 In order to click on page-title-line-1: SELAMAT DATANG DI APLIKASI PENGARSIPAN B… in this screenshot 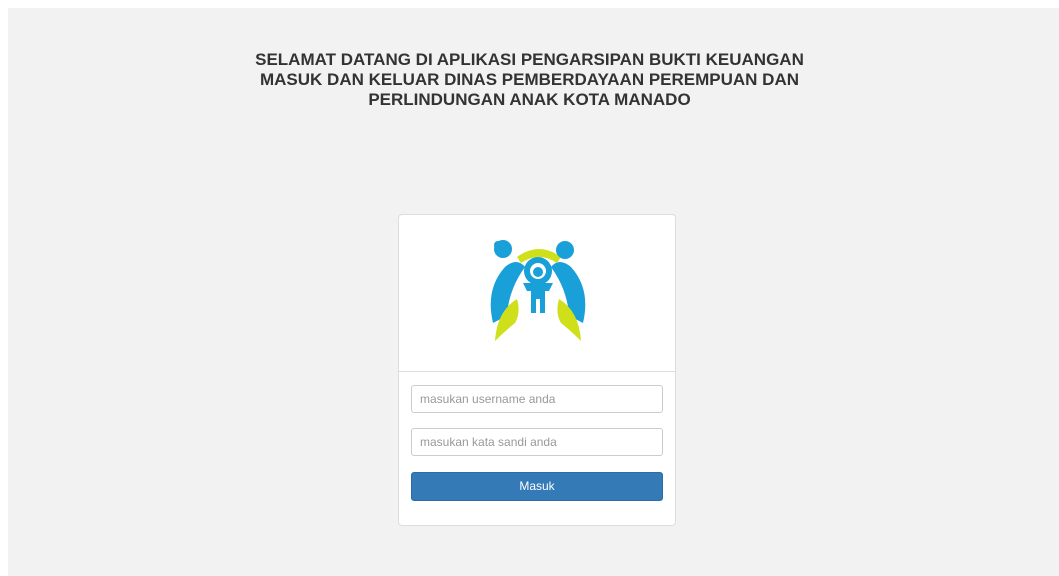, I will do `click(529, 59)`.